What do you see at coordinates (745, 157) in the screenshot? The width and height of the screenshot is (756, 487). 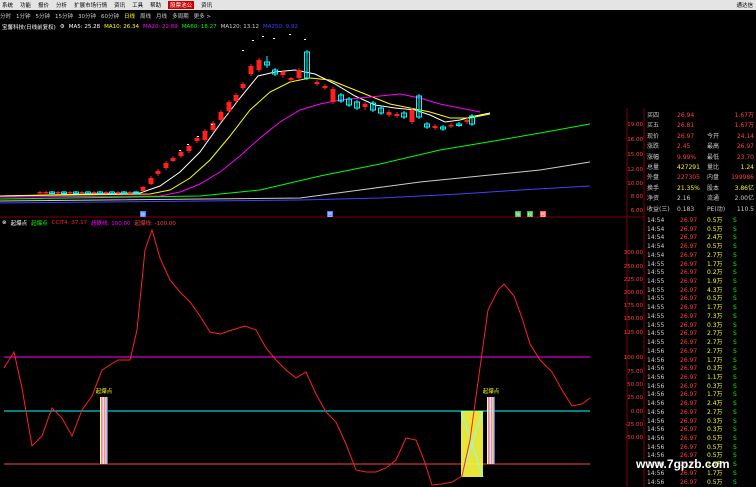 I see `quote-value: 23.70` at bounding box center [745, 157].